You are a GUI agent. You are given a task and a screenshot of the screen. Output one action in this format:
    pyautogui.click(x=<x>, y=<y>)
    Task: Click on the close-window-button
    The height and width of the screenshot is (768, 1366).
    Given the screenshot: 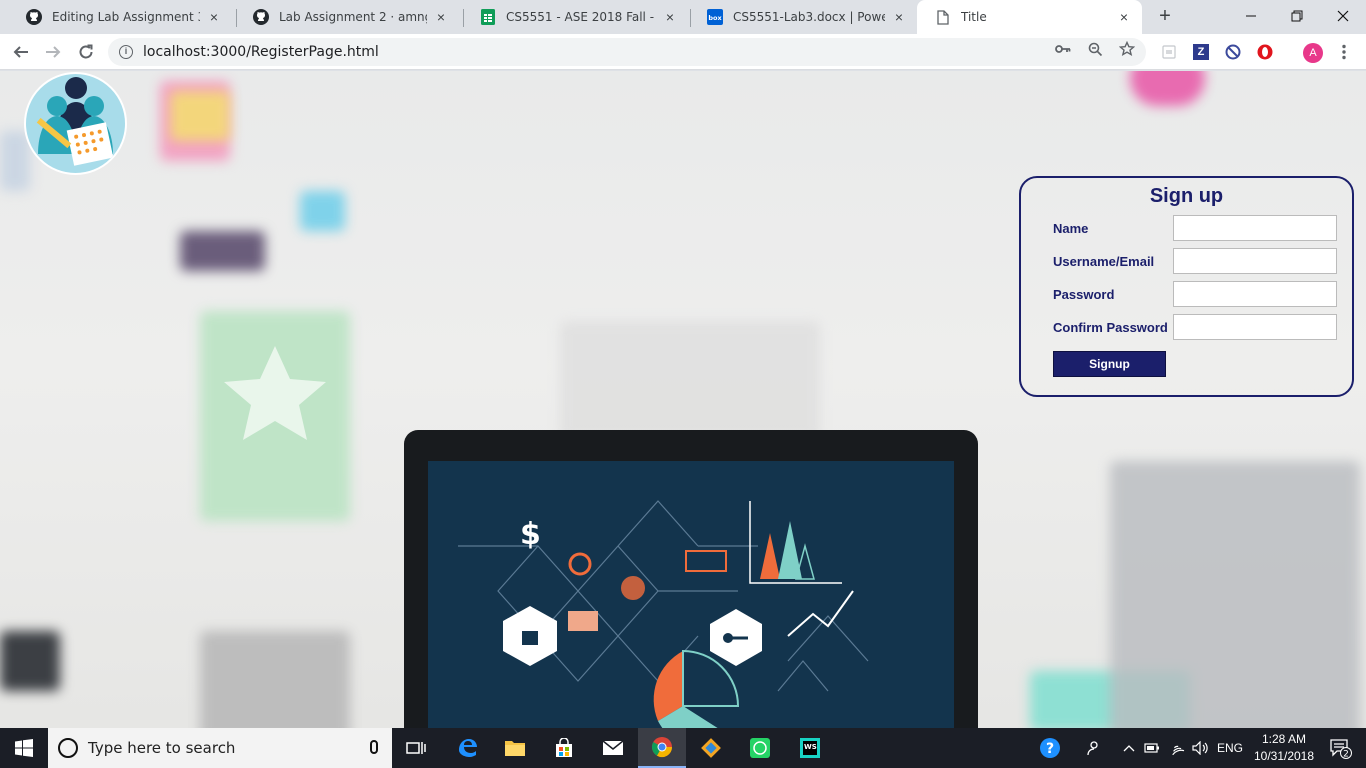 What is the action you would take?
    pyautogui.click(x=1343, y=16)
    